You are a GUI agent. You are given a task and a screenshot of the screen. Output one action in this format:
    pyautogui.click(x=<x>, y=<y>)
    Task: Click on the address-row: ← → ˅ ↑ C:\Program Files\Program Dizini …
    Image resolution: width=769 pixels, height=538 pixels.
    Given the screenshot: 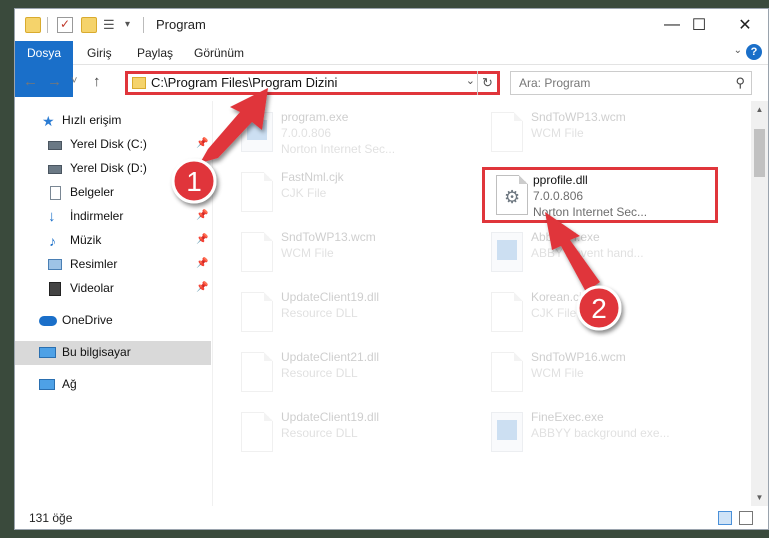 What is the action you would take?
    pyautogui.click(x=391, y=83)
    